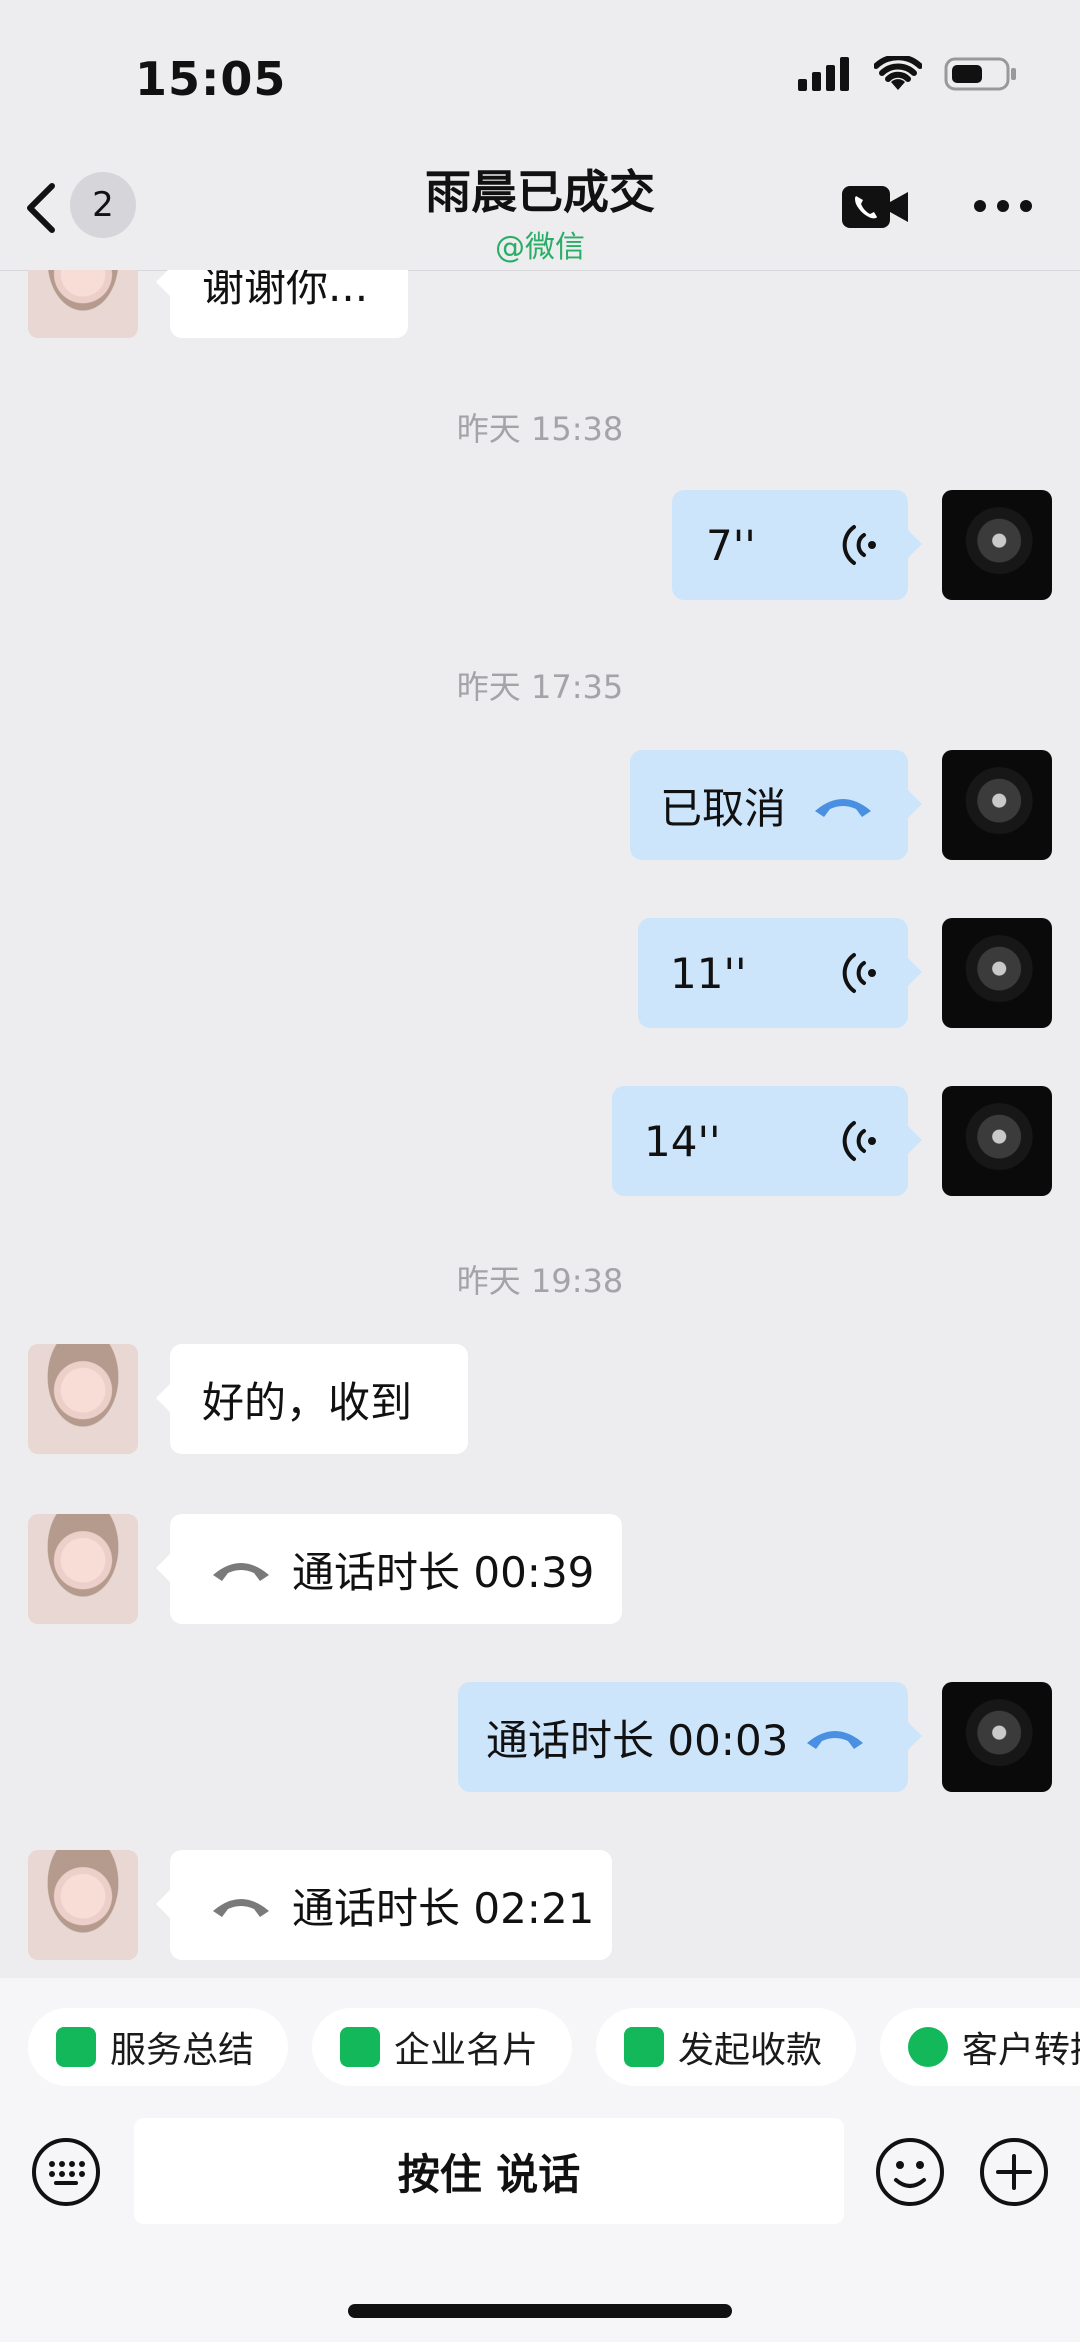 This screenshot has width=1080, height=2342. I want to click on service-summary-icon, so click(76, 2047).